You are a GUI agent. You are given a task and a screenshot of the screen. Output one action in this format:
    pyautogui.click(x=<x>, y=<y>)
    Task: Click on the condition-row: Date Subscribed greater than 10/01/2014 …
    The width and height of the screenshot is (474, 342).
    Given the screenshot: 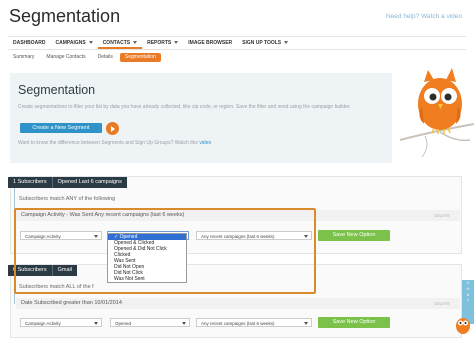 What is the action you would take?
    pyautogui.click(x=238, y=303)
    